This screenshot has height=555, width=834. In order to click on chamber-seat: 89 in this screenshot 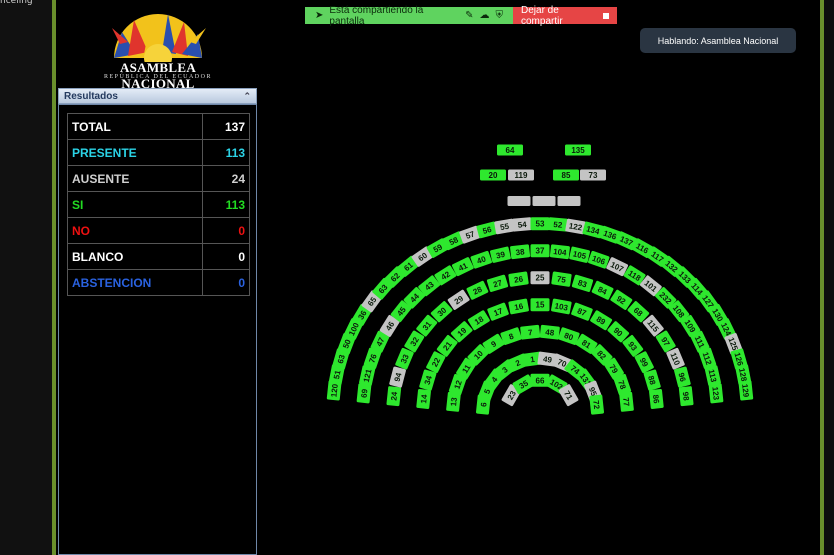, I will do `click(601, 320)`.